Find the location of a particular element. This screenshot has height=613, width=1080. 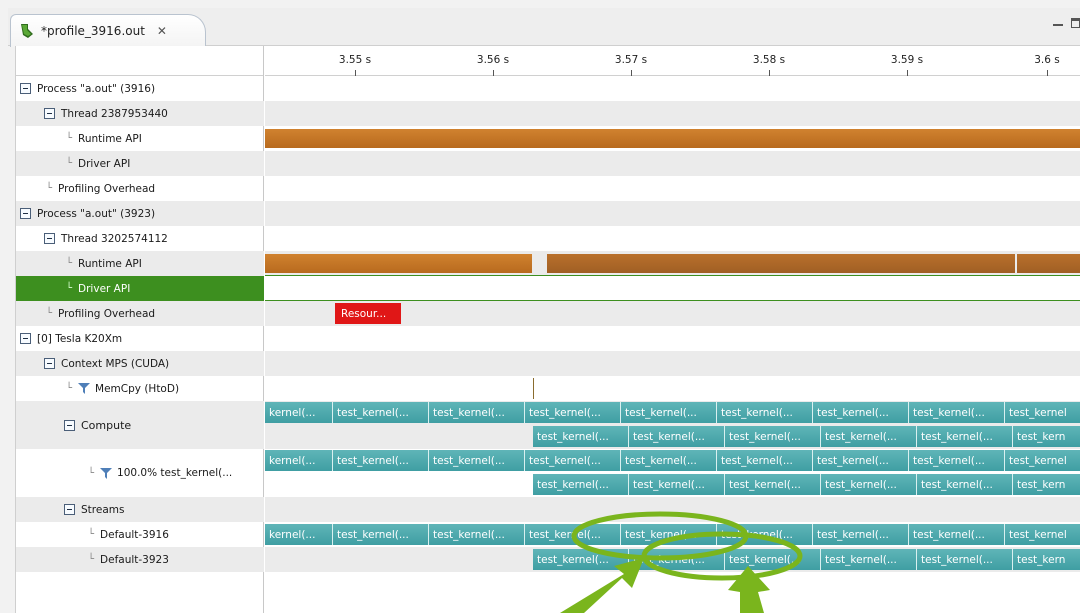

tree-row-streams: Streams is located at coordinates (140, 509).